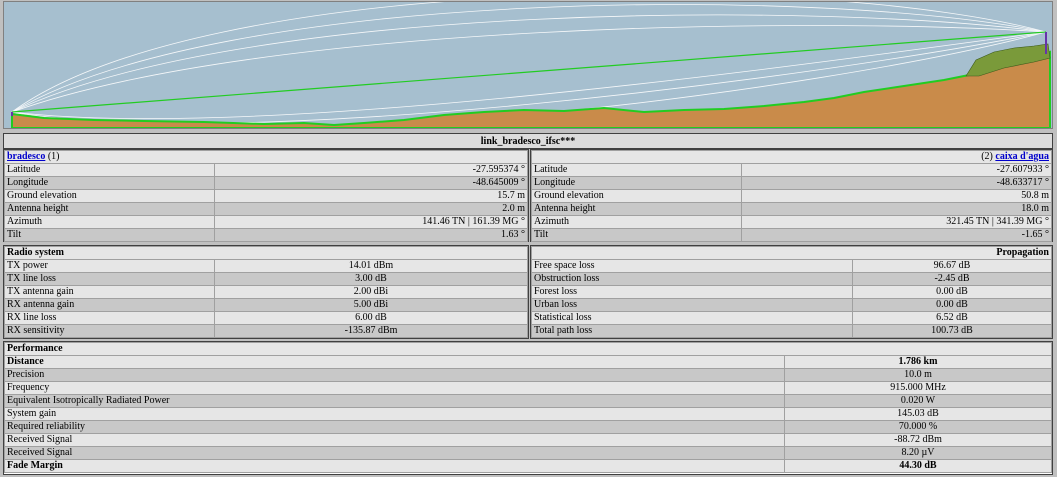 This screenshot has width=1057, height=477. I want to click on table-row: Forest loss 0.00 dB, so click(791, 292).